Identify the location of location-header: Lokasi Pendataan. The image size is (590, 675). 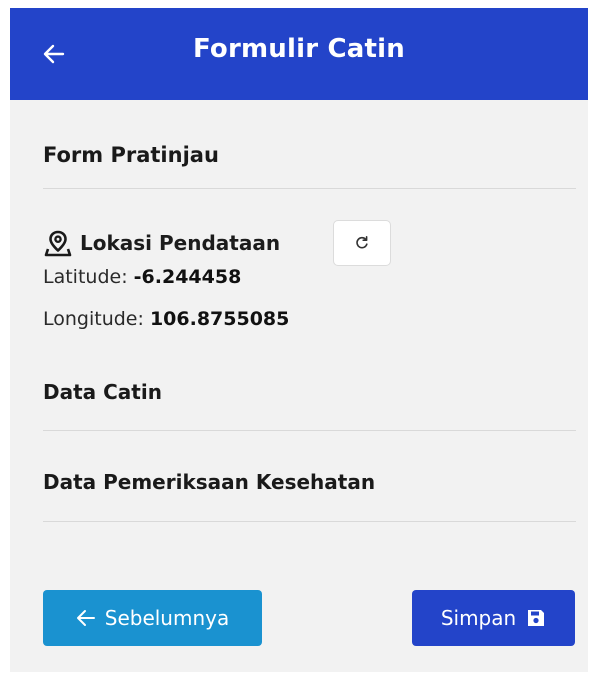
(161, 243).